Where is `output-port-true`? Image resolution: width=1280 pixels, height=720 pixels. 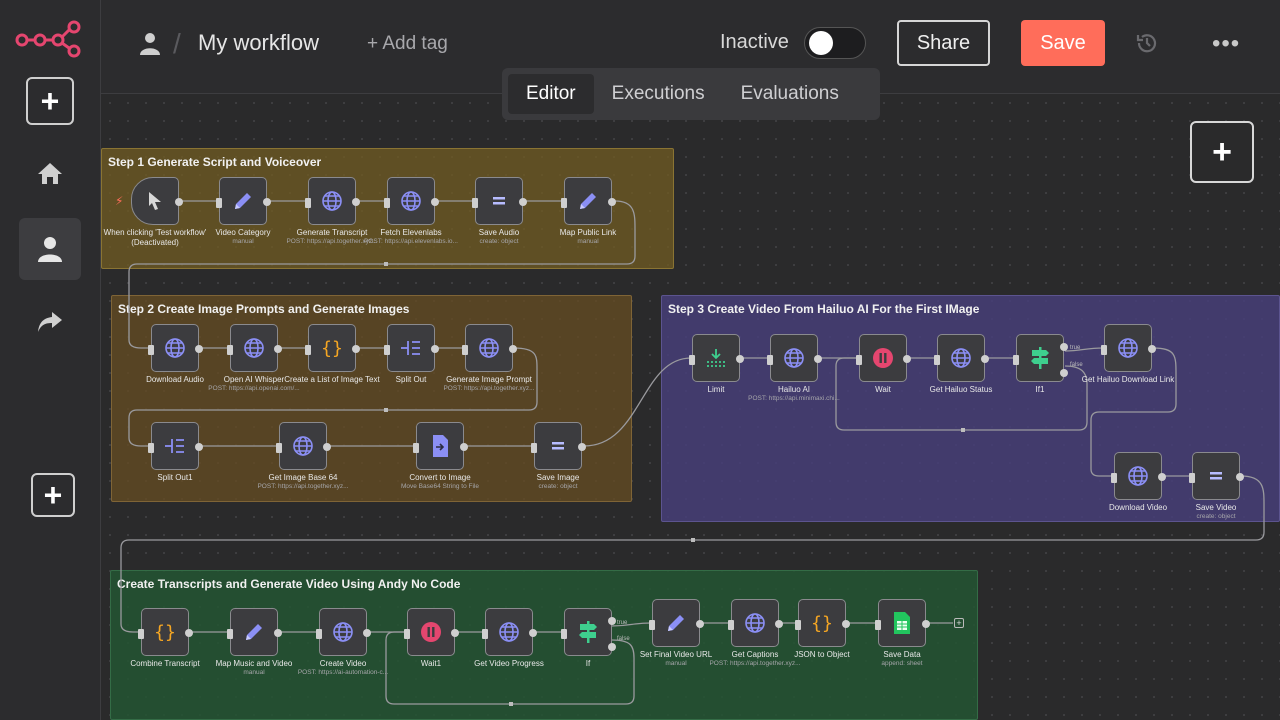
output-port-true is located at coordinates (612, 621).